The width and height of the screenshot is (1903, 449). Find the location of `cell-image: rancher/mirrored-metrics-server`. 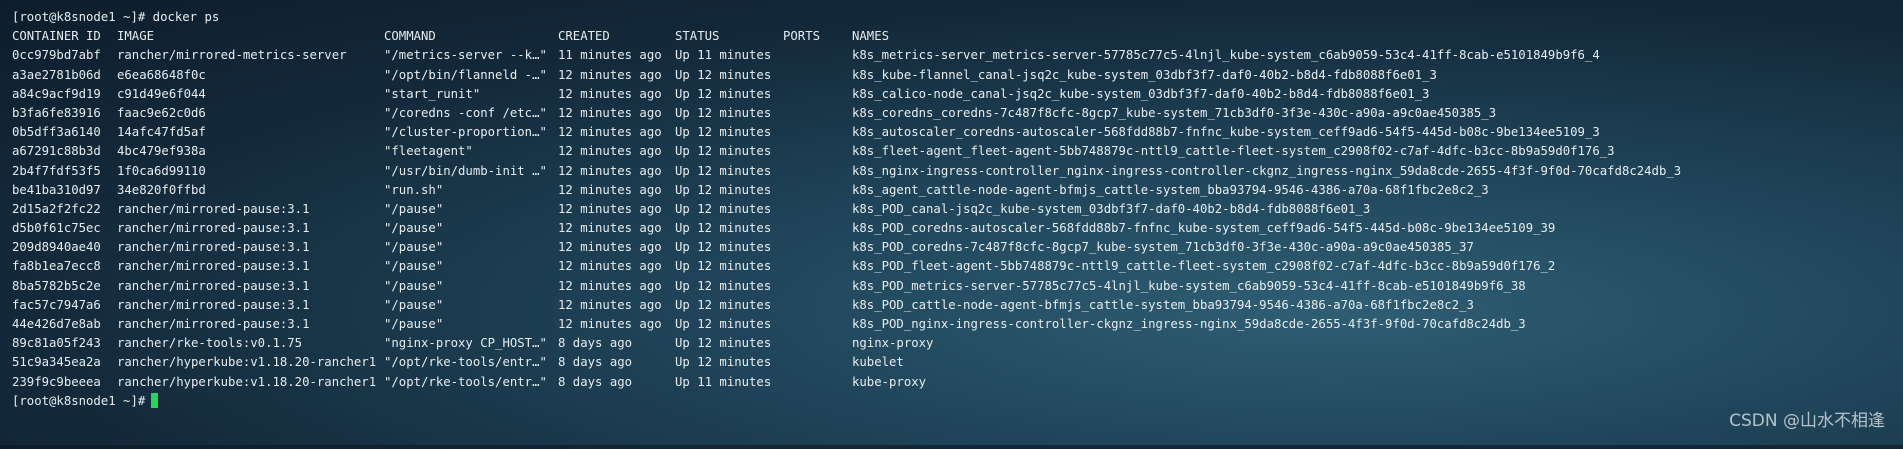

cell-image: rancher/mirrored-metrics-server is located at coordinates (252, 55).